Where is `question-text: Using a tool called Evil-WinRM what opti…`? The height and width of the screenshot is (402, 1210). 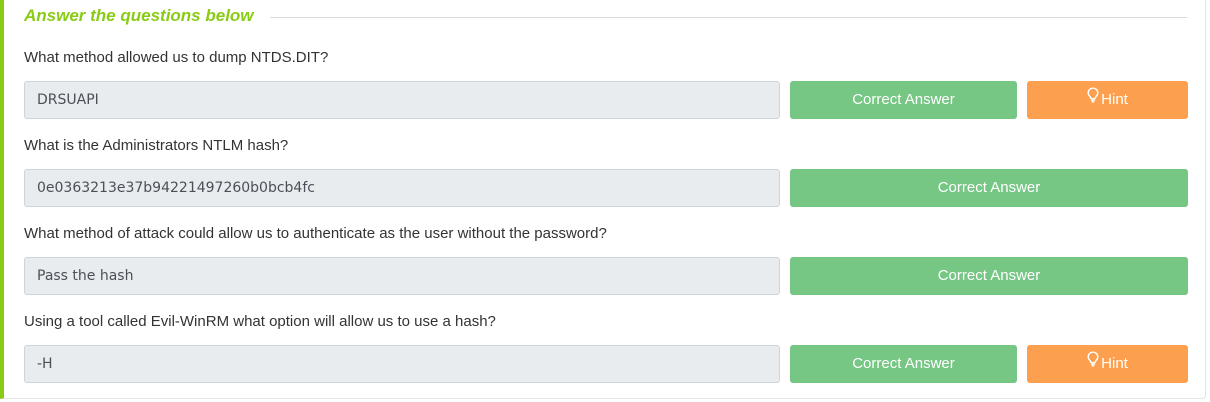 question-text: Using a tool called Evil-WinRM what opti… is located at coordinates (260, 321).